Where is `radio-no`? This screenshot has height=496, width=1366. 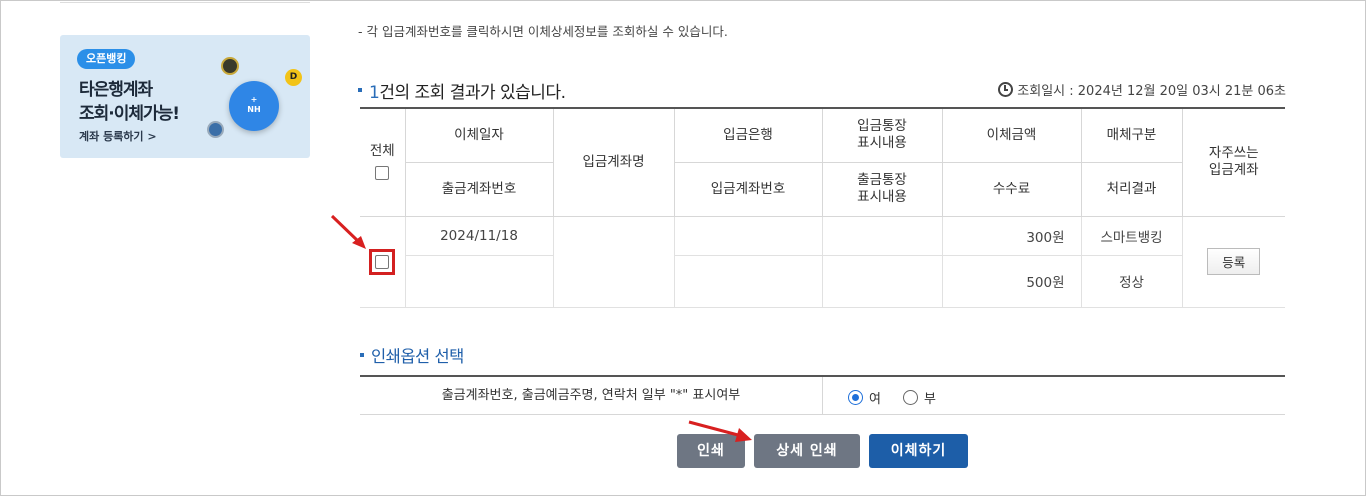
radio-no is located at coordinates (910, 397).